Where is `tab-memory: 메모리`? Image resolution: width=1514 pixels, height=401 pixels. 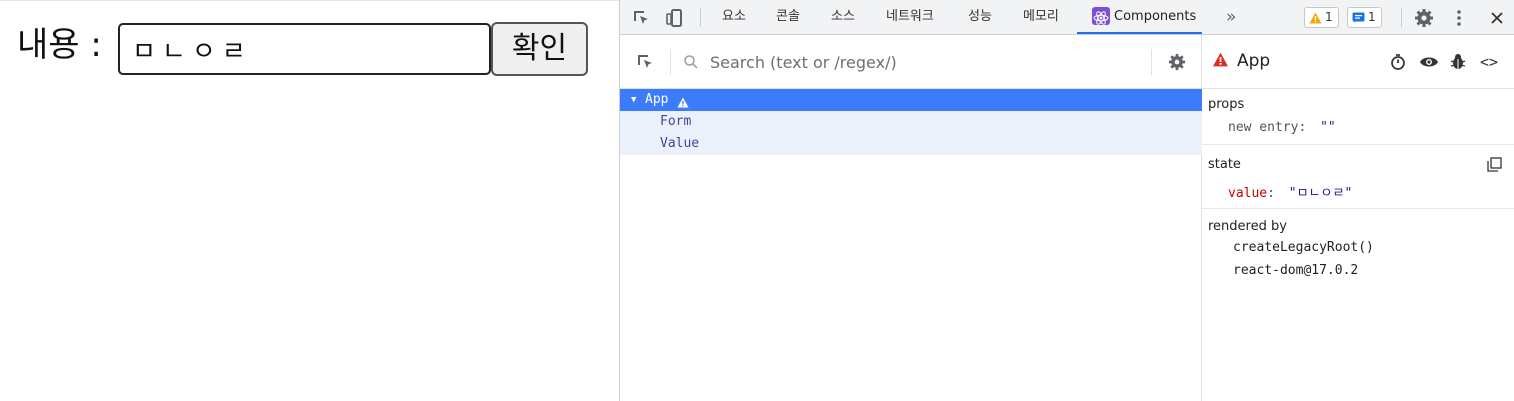
tab-memory: 메모리 is located at coordinates (1041, 17).